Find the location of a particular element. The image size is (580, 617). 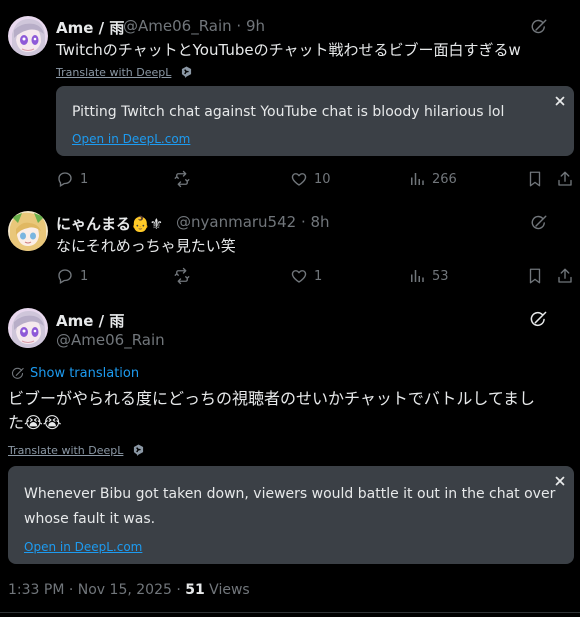

tweet1-text: TwitchのチャットとYouTubeのチャット戦わせるビブー面白すぎるw is located at coordinates (288, 50).